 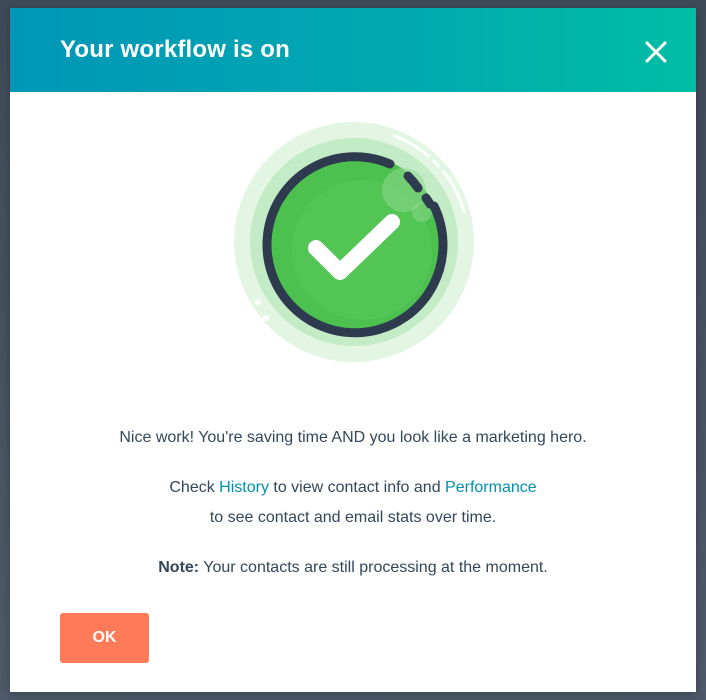 What do you see at coordinates (357, 487) in the screenshot?
I see `middle-text: to view contact info and` at bounding box center [357, 487].